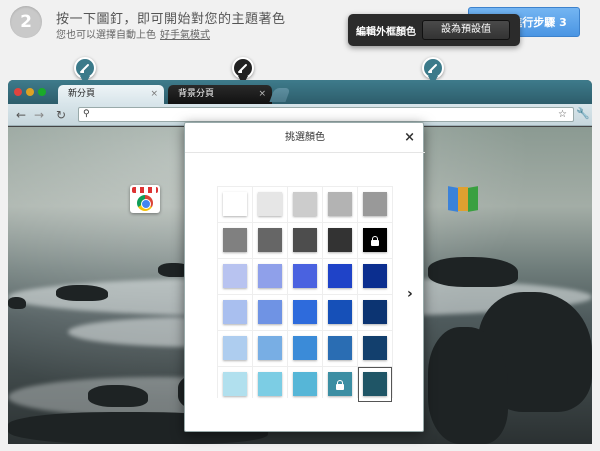 The image size is (600, 451). Describe the element at coordinates (111, 94) in the screenshot. I see `tab-new-tab: 新分頁 ×` at that location.